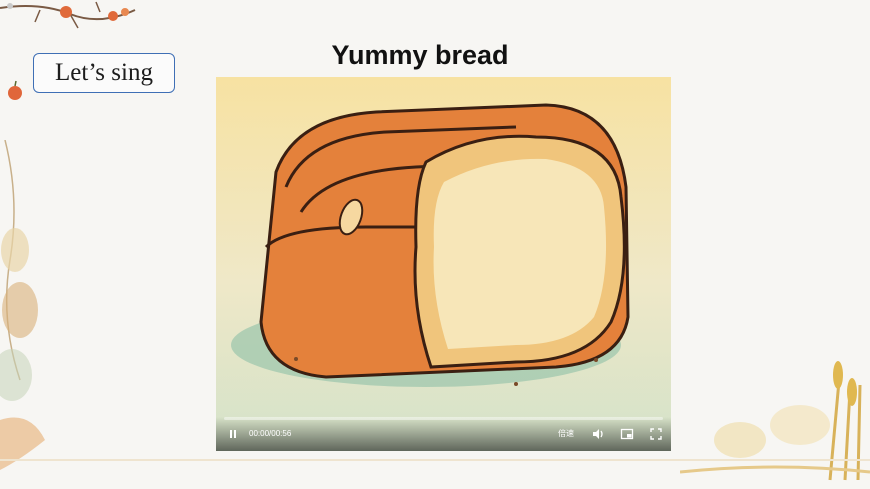 The width and height of the screenshot is (870, 489). What do you see at coordinates (435, 460) in the screenshot?
I see `bottom-divider` at bounding box center [435, 460].